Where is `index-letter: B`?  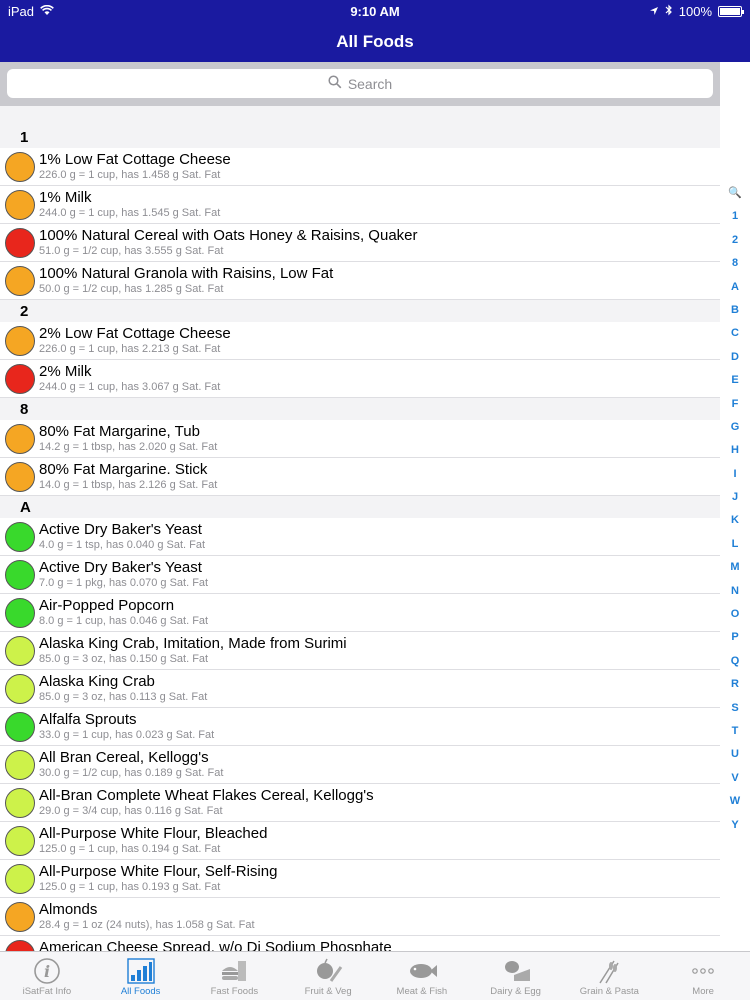
index-letter: B is located at coordinates (735, 310).